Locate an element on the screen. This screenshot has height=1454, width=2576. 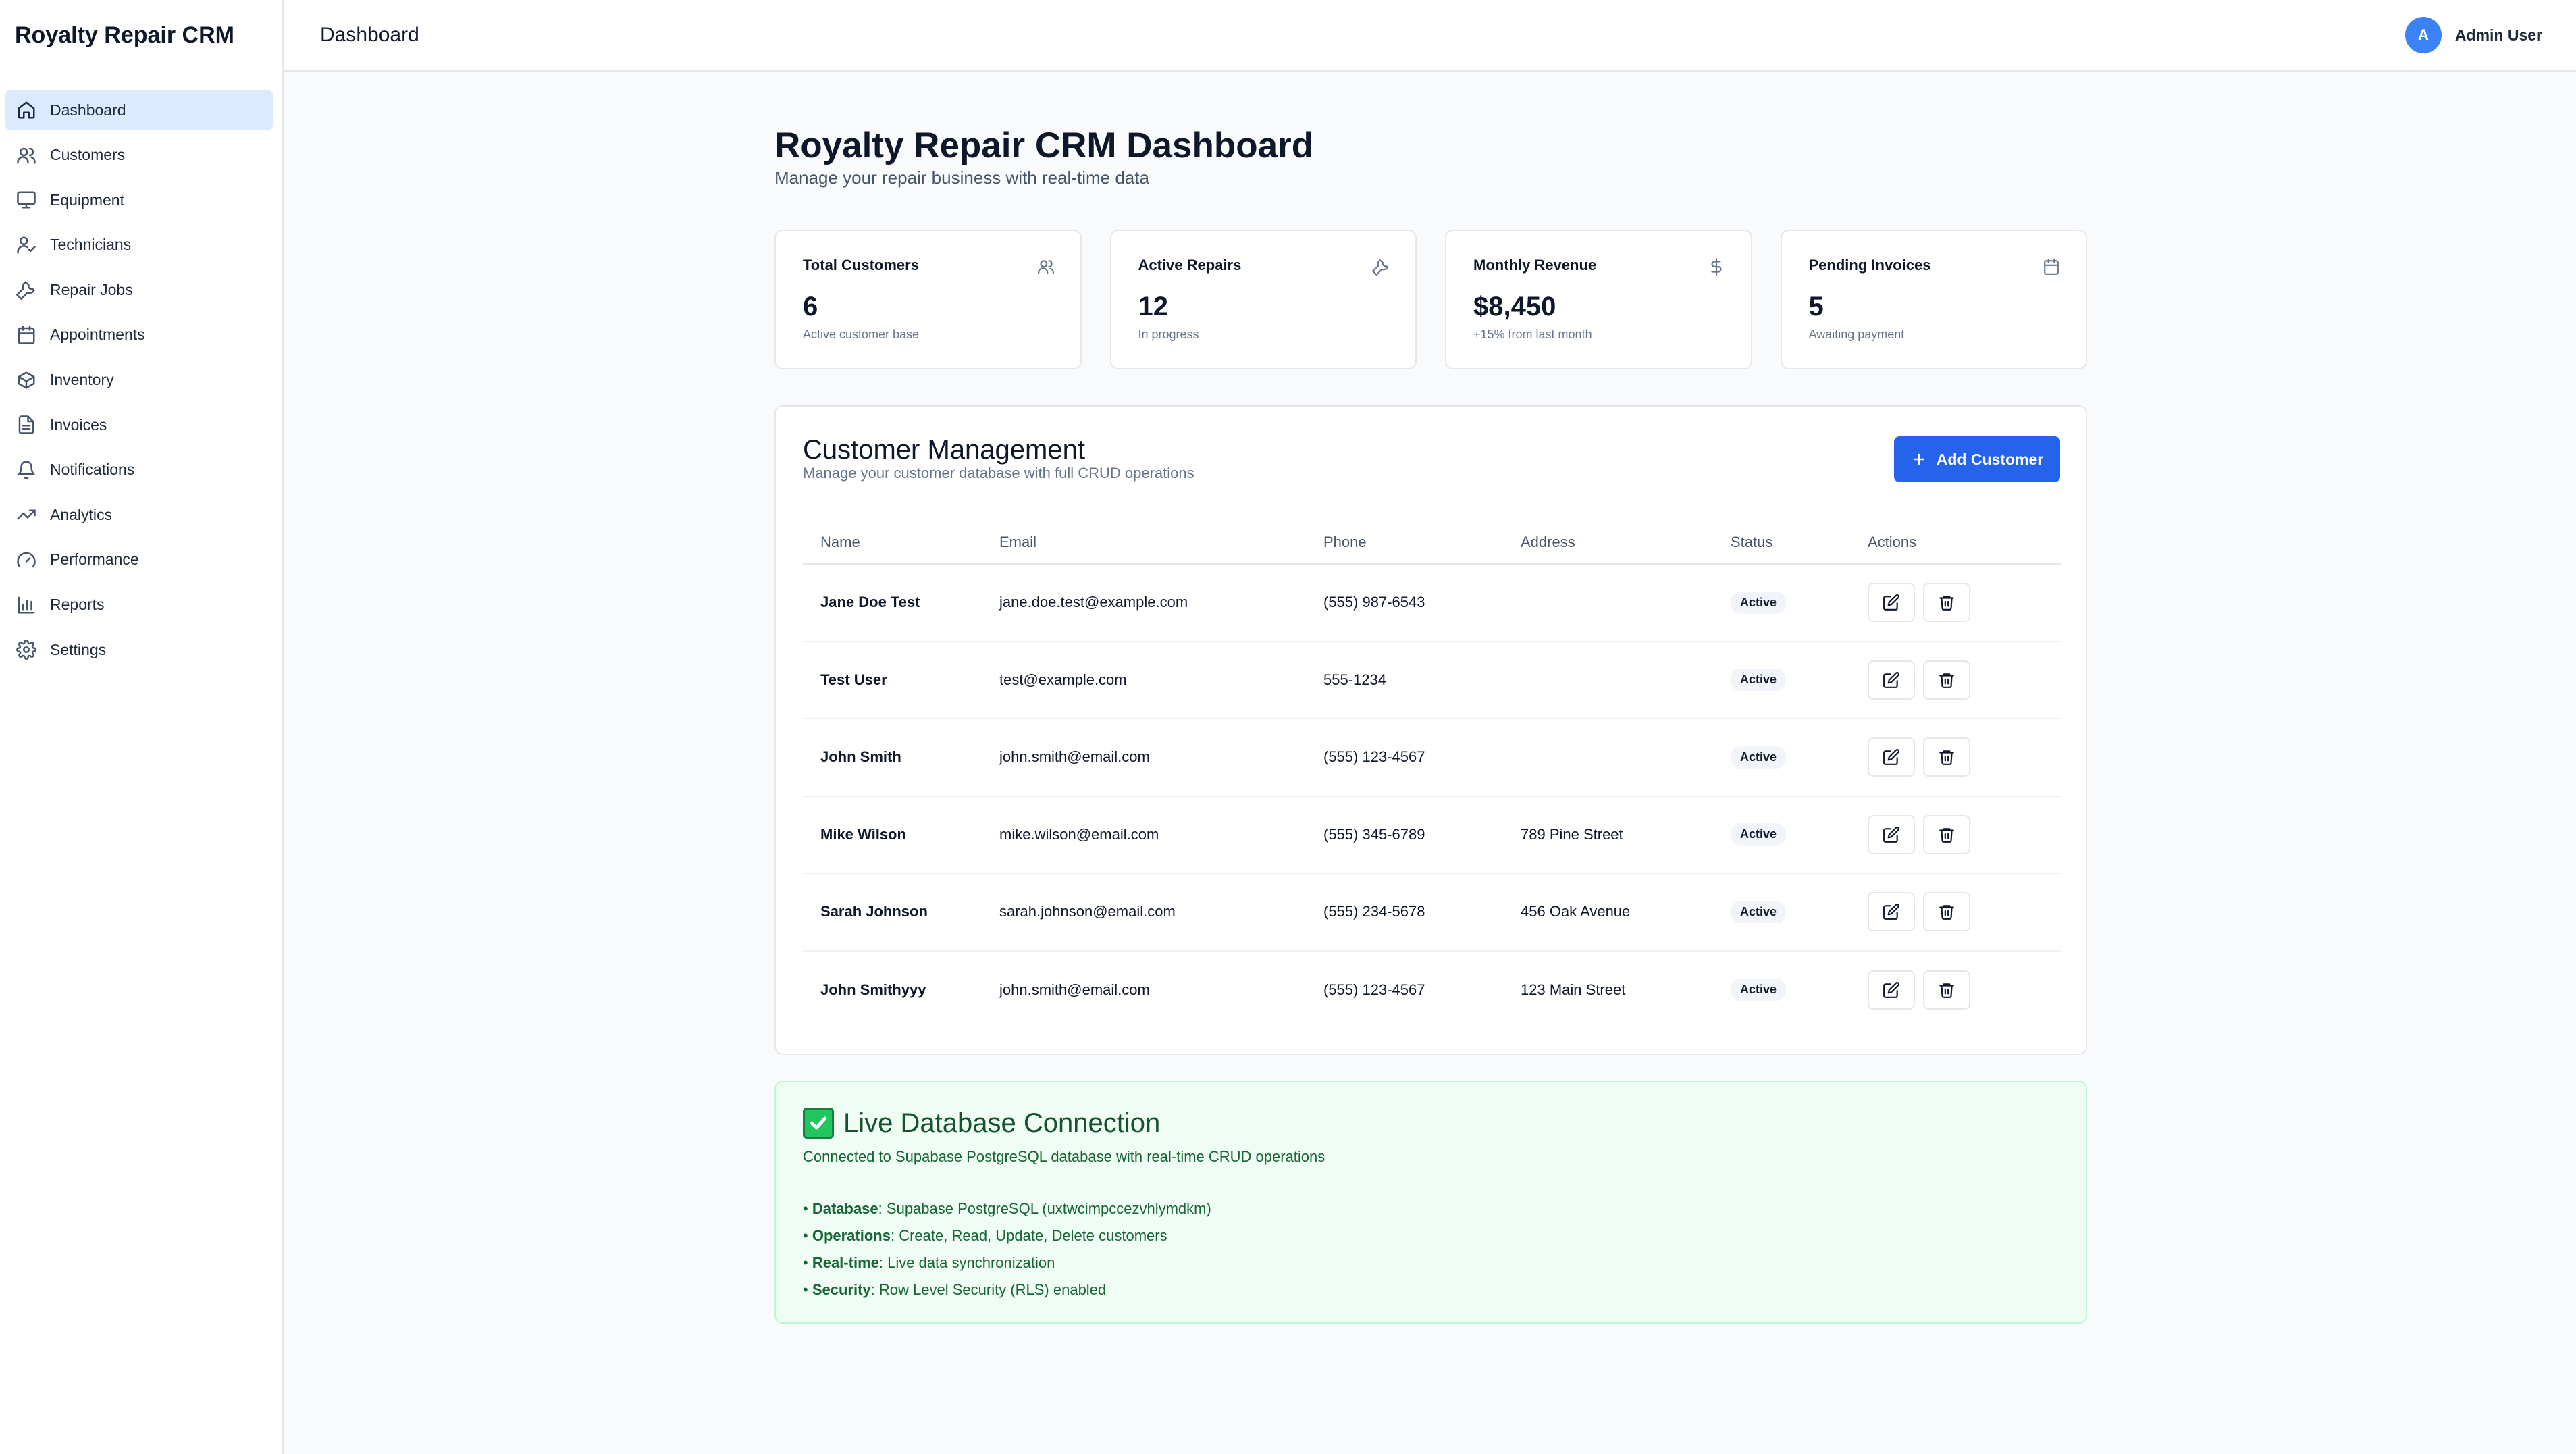
trending-up-icon is located at coordinates (26, 514).